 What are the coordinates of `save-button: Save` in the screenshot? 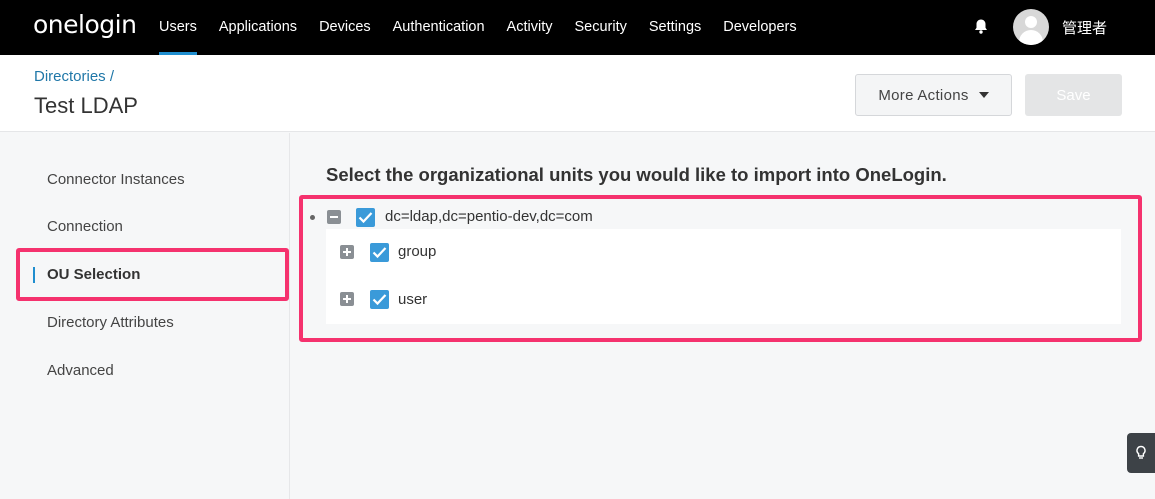 It's located at (1073, 95).